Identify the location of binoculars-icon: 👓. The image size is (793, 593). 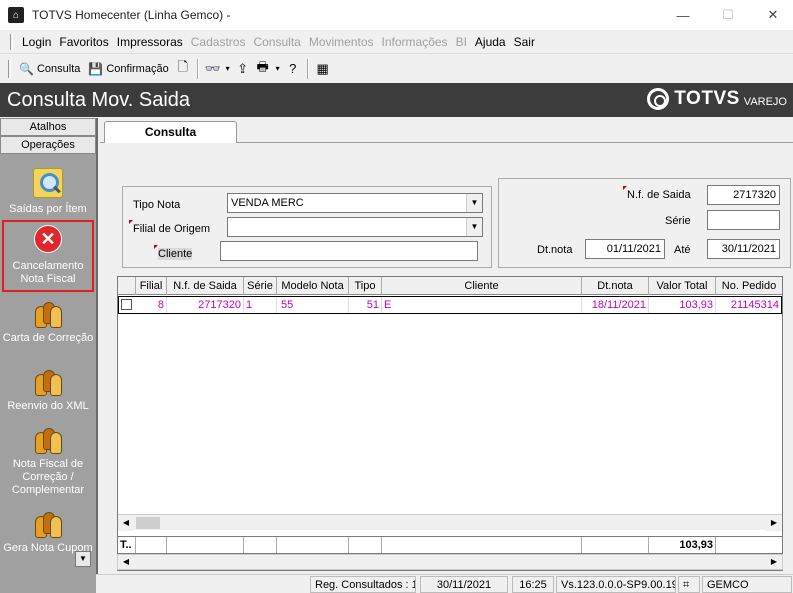
(213, 69).